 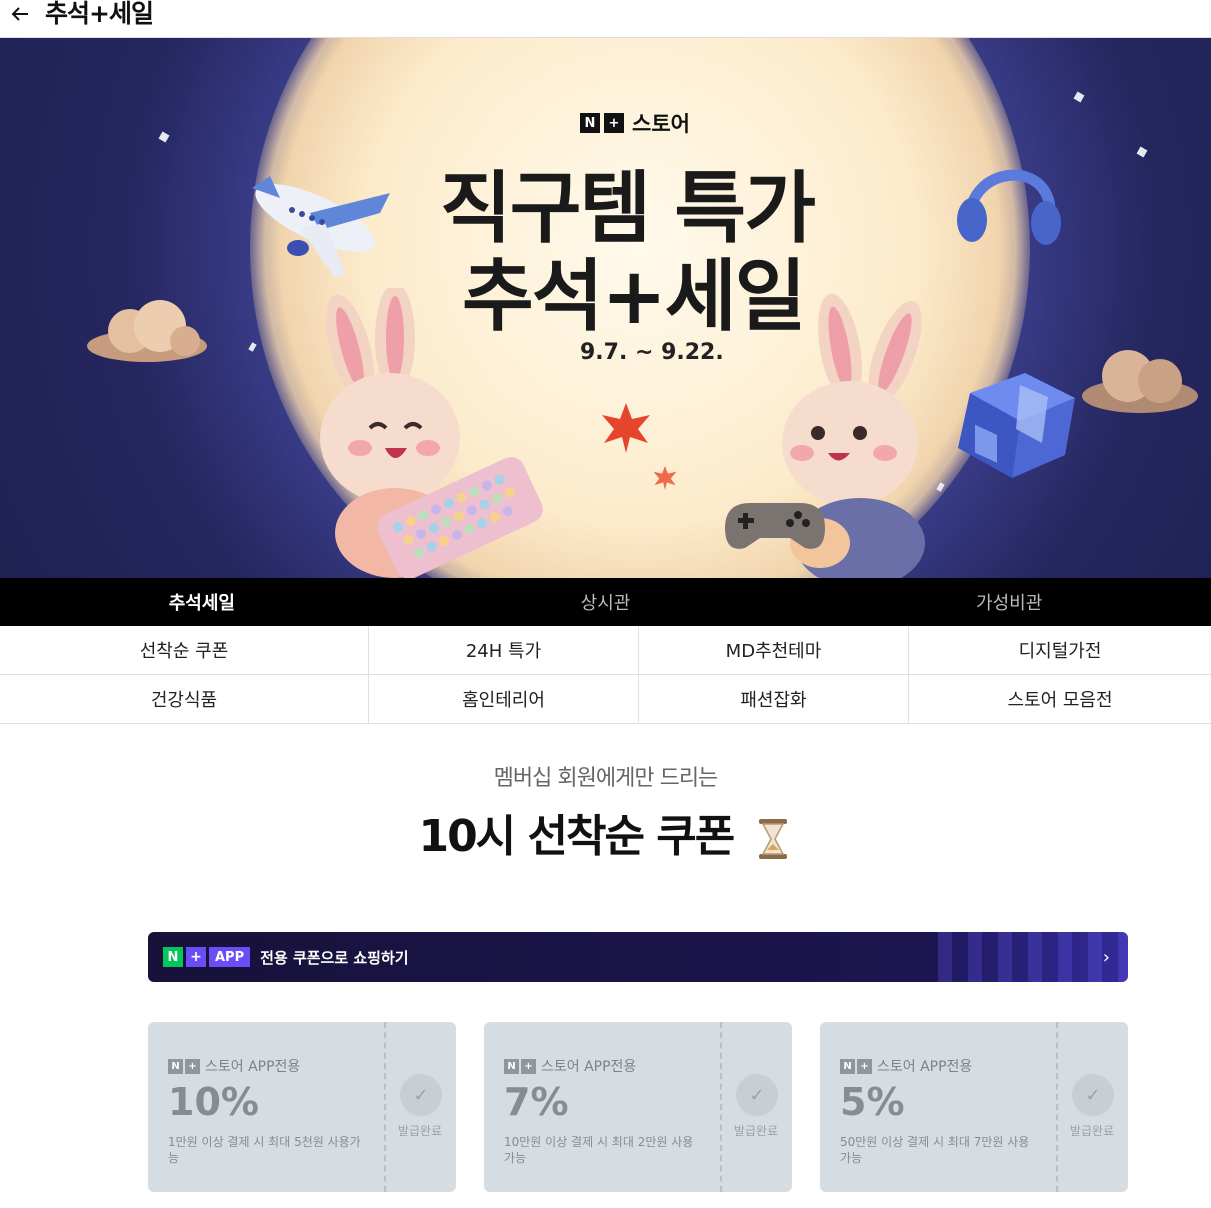 I want to click on naver-n-badge: N, so click(x=173, y=957).